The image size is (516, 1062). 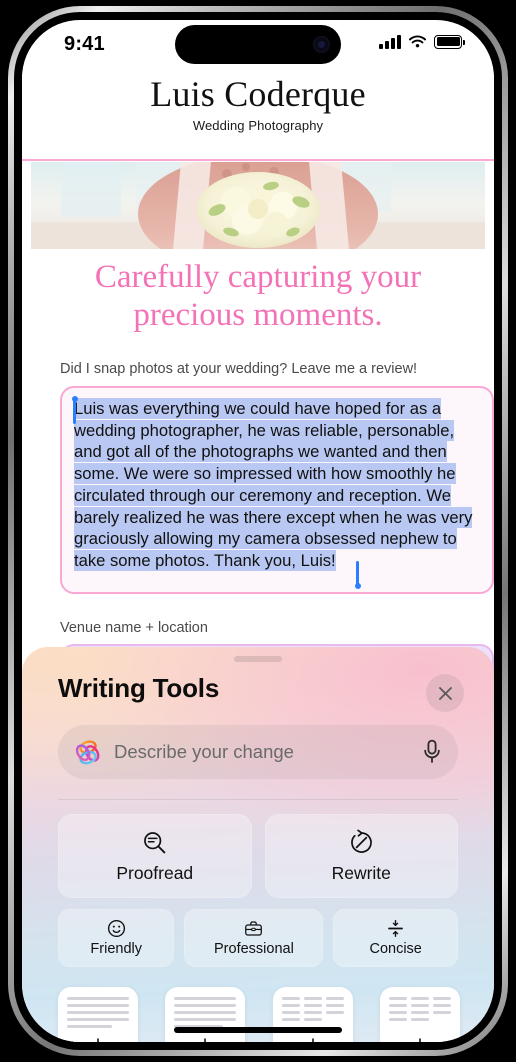 What do you see at coordinates (258, 94) in the screenshot?
I see `brand-name: Luis Coderque` at bounding box center [258, 94].